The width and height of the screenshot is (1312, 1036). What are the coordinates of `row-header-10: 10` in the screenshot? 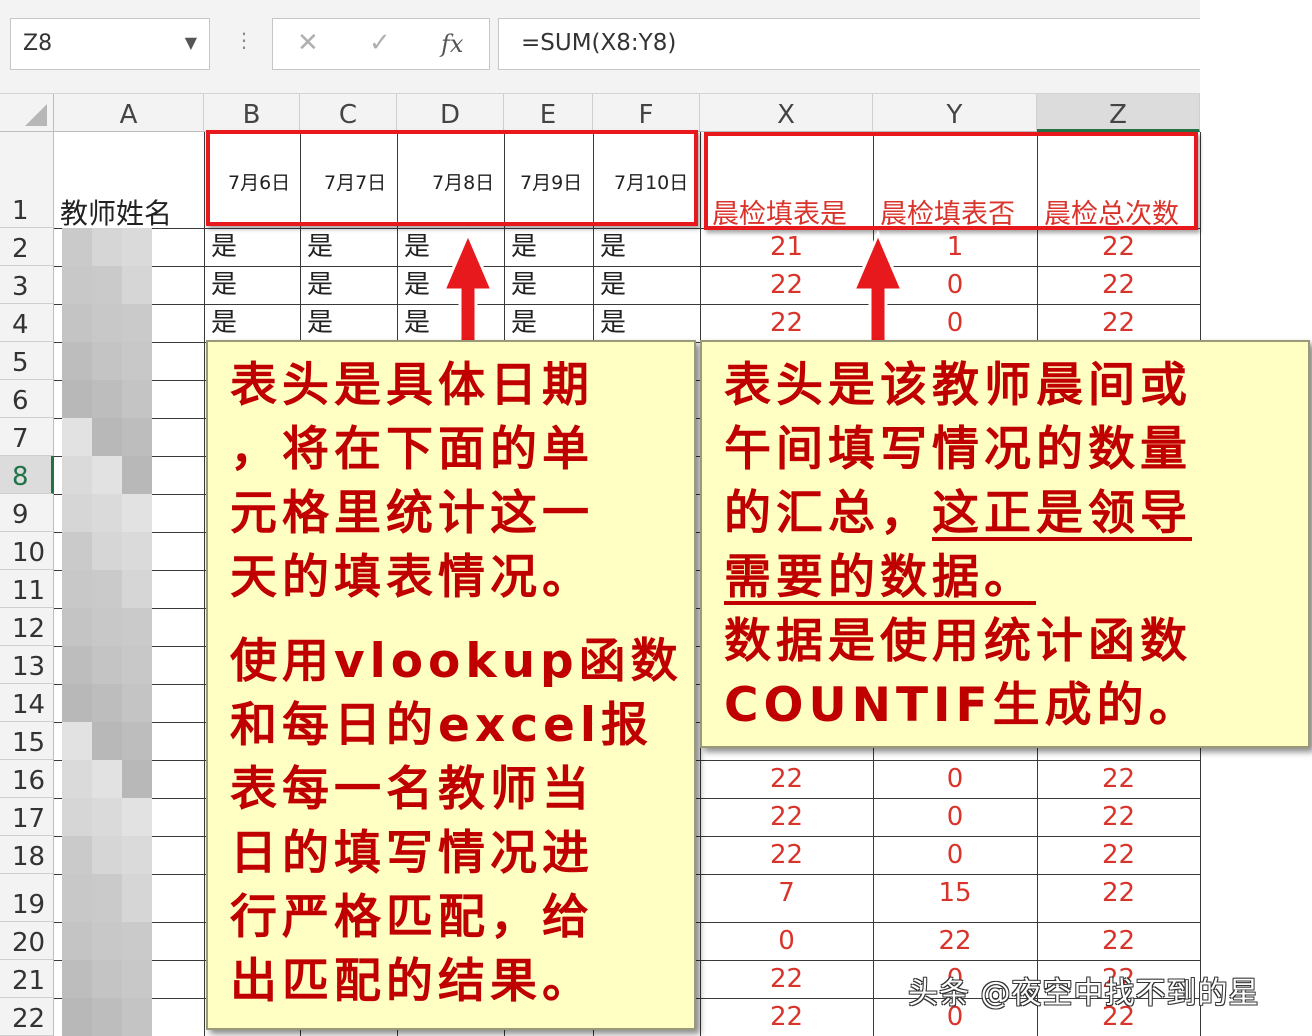 It's located at (27, 551).